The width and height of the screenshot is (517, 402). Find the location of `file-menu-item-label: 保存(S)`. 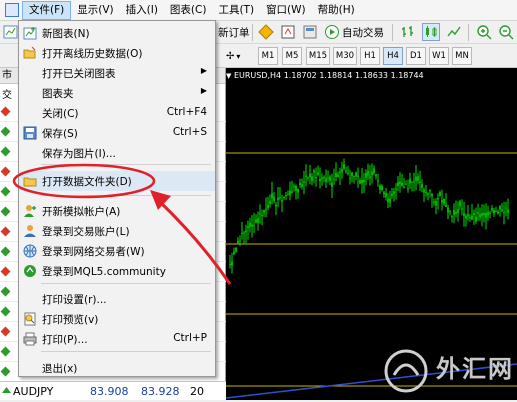

file-menu-item-label: 保存(S) is located at coordinates (60, 134).